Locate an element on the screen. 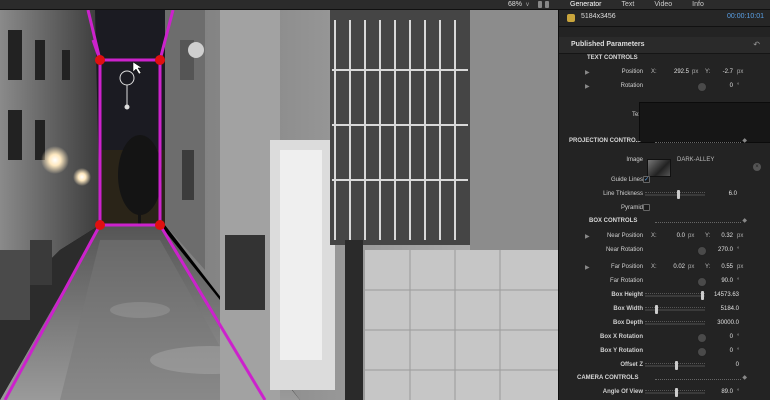 The width and height of the screenshot is (770, 400). param-box-y-rotation: Box Y Rotation 0 ° is located at coordinates (664, 352).